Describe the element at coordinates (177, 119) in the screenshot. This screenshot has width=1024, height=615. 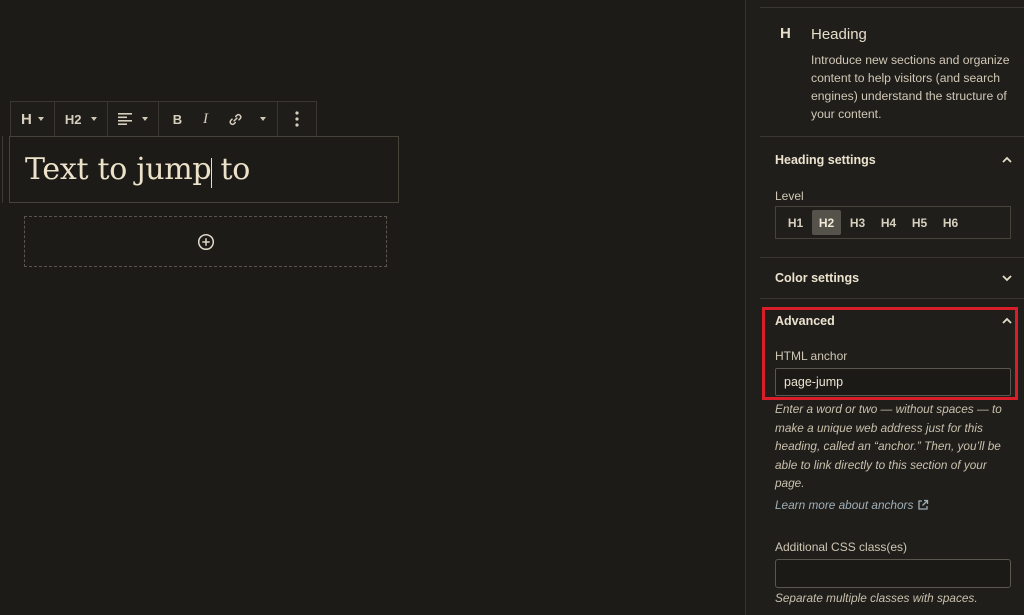
I see `bold-button: B` at that location.